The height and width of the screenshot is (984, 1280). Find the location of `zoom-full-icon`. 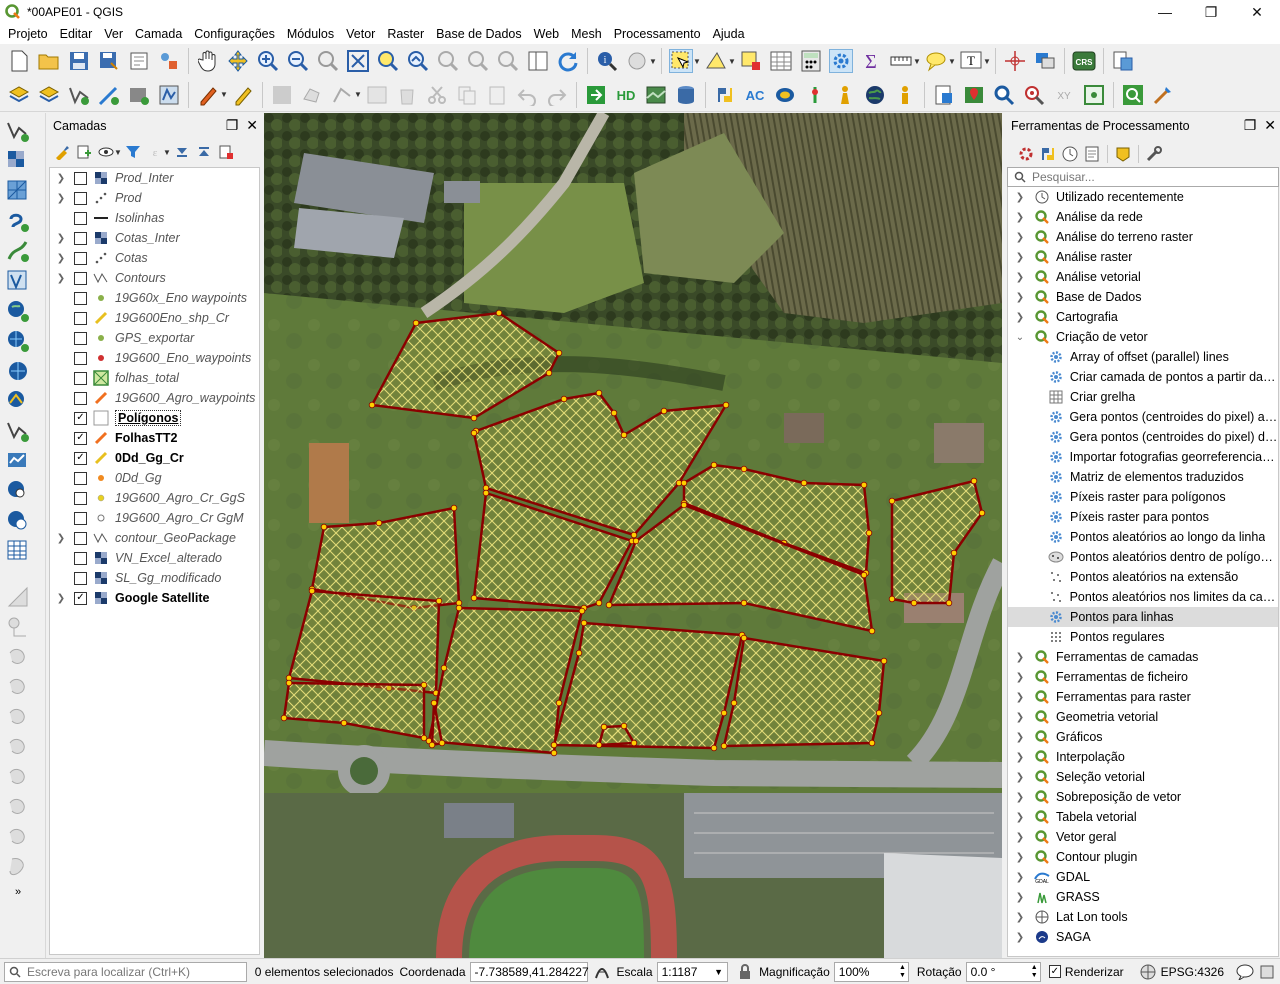

zoom-full-icon is located at coordinates (358, 61).